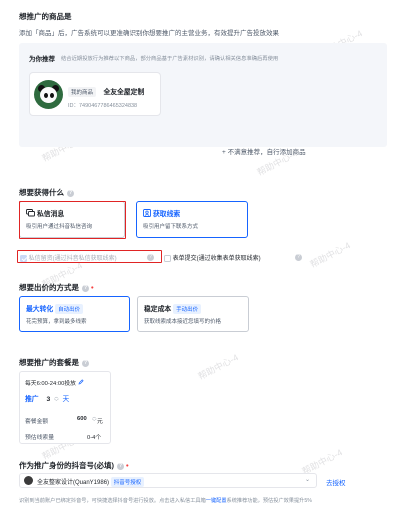 Image resolution: width=403 pixels, height=512 pixels. I want to click on promote-label: 推广, so click(32, 399).